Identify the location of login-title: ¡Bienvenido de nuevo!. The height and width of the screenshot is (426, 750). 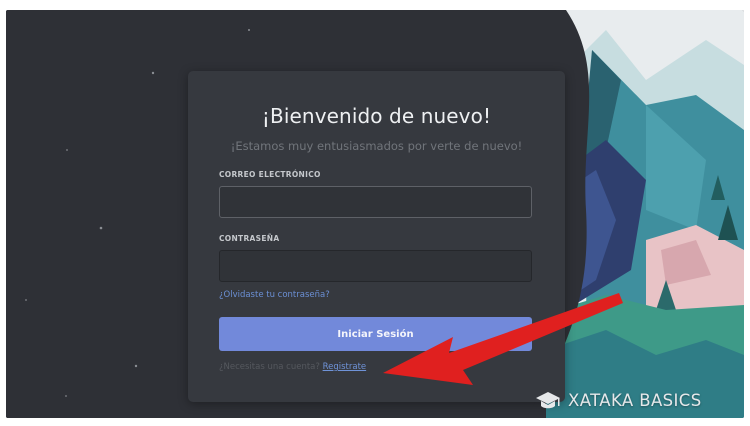
(376, 116).